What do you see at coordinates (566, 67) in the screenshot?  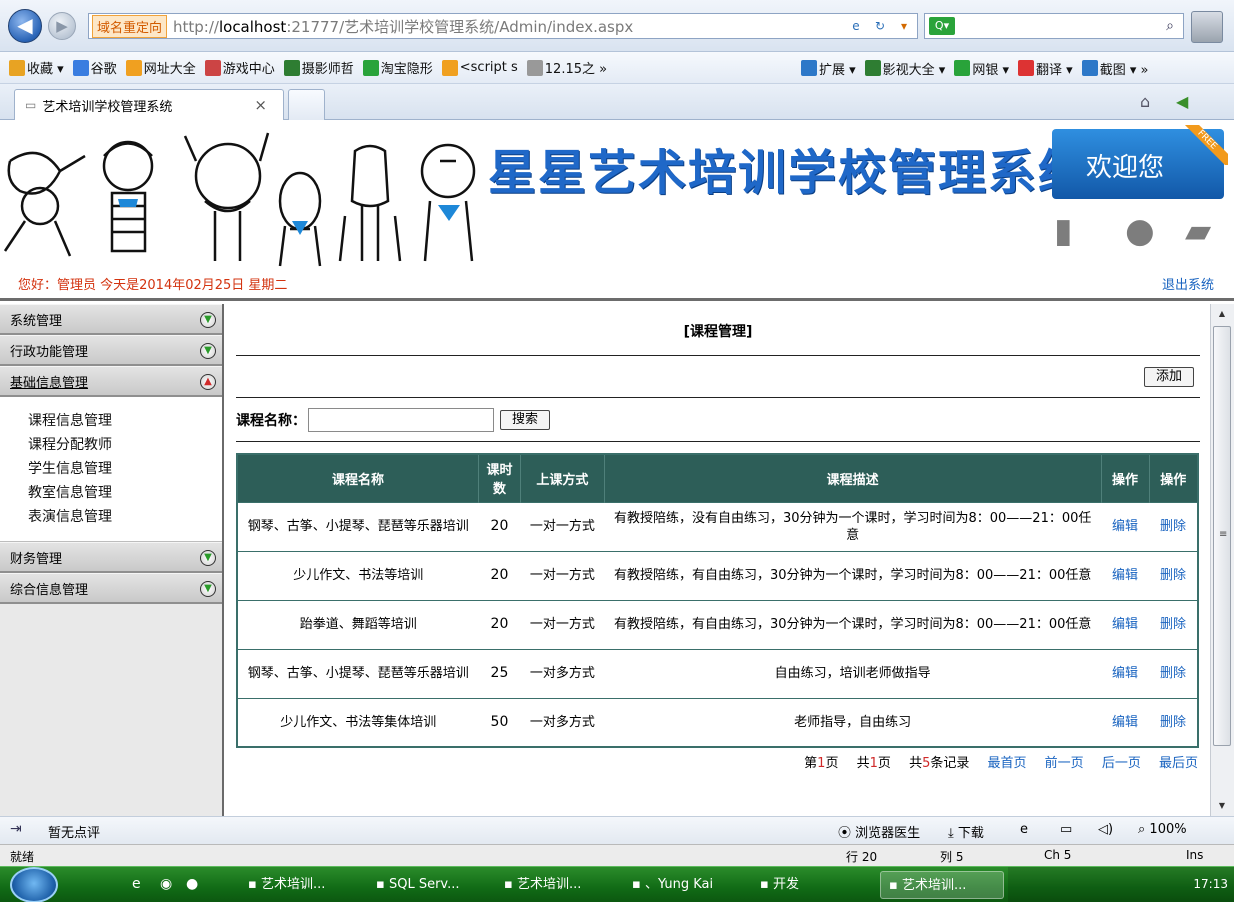 I see `fav-7: 12.15之 »` at bounding box center [566, 67].